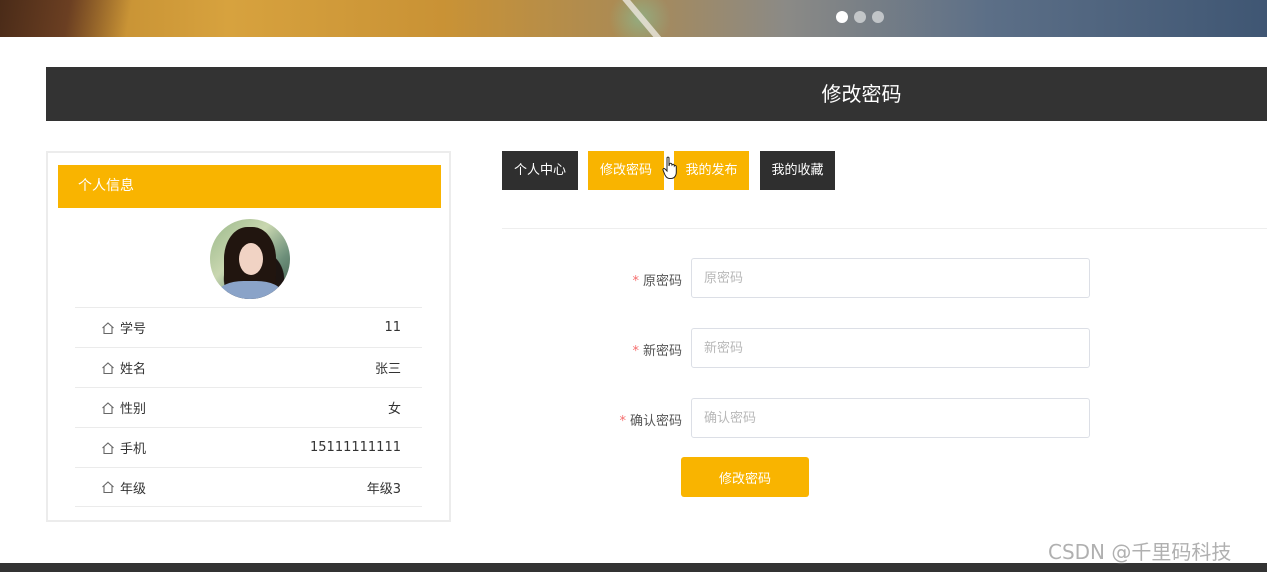 The image size is (1267, 572). Describe the element at coordinates (248, 327) in the screenshot. I see `profile-row-student-id: 学号 11` at that location.